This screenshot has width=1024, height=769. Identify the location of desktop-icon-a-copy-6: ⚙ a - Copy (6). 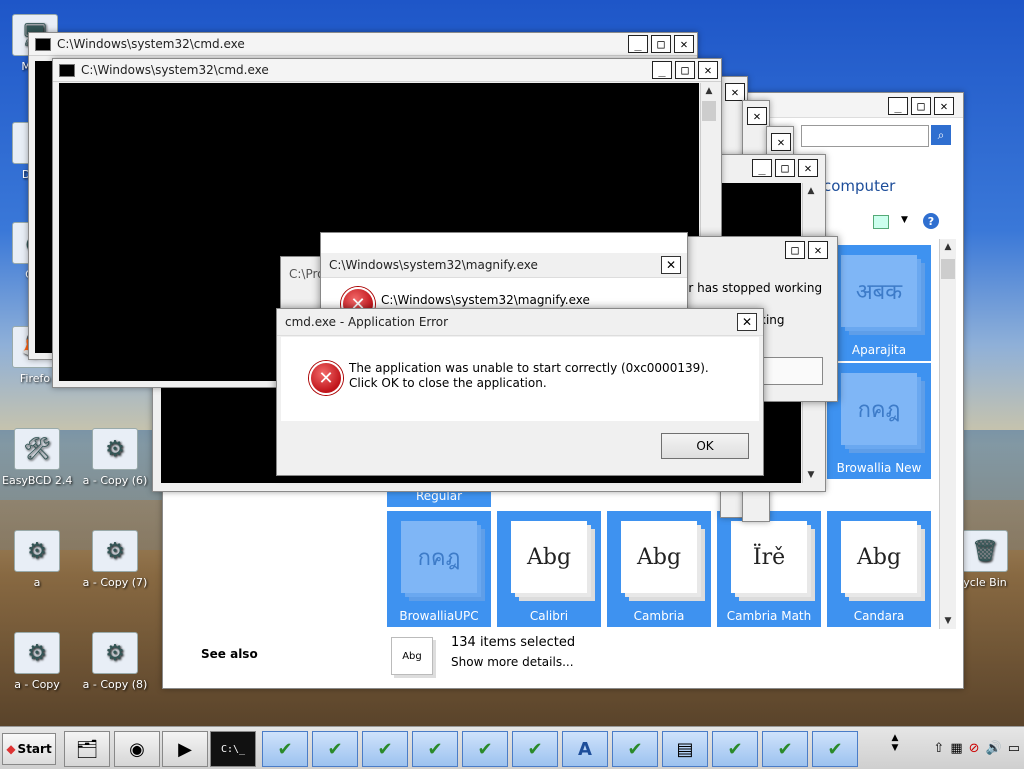
(115, 457).